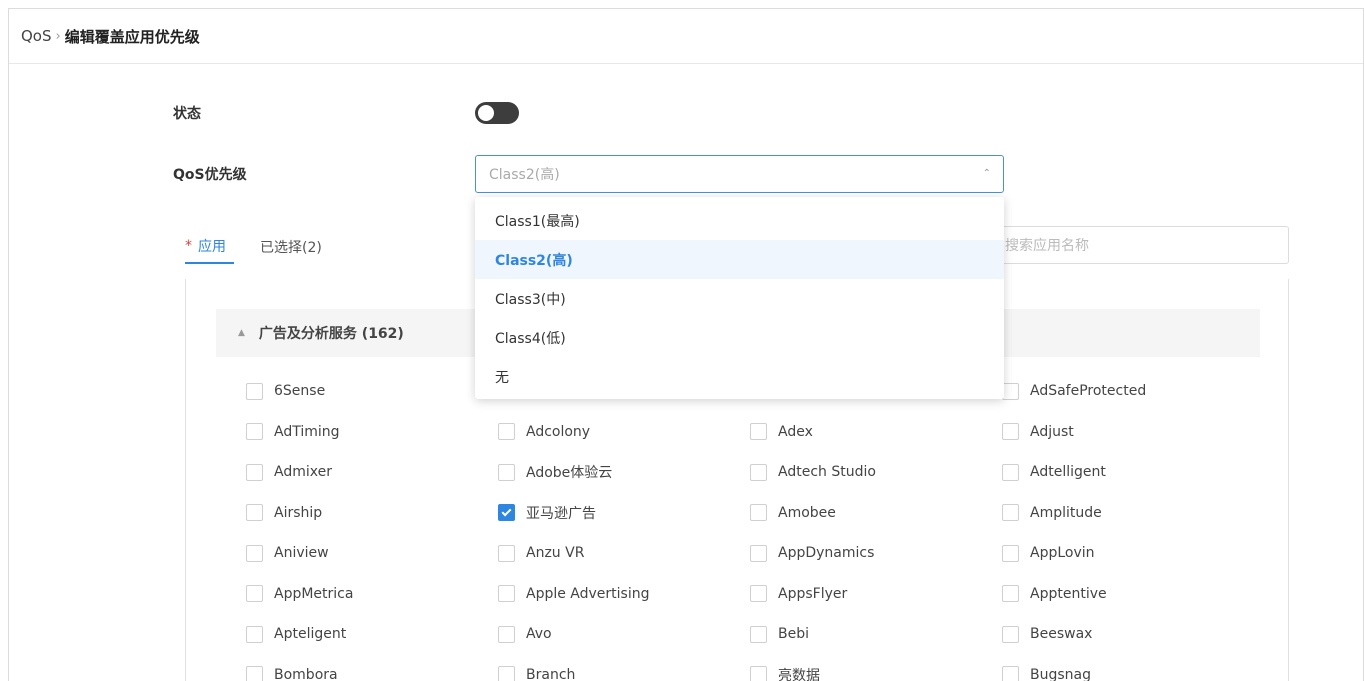 This screenshot has width=1364, height=681. Describe the element at coordinates (826, 553) in the screenshot. I see `app-name: AppDynamics` at that location.